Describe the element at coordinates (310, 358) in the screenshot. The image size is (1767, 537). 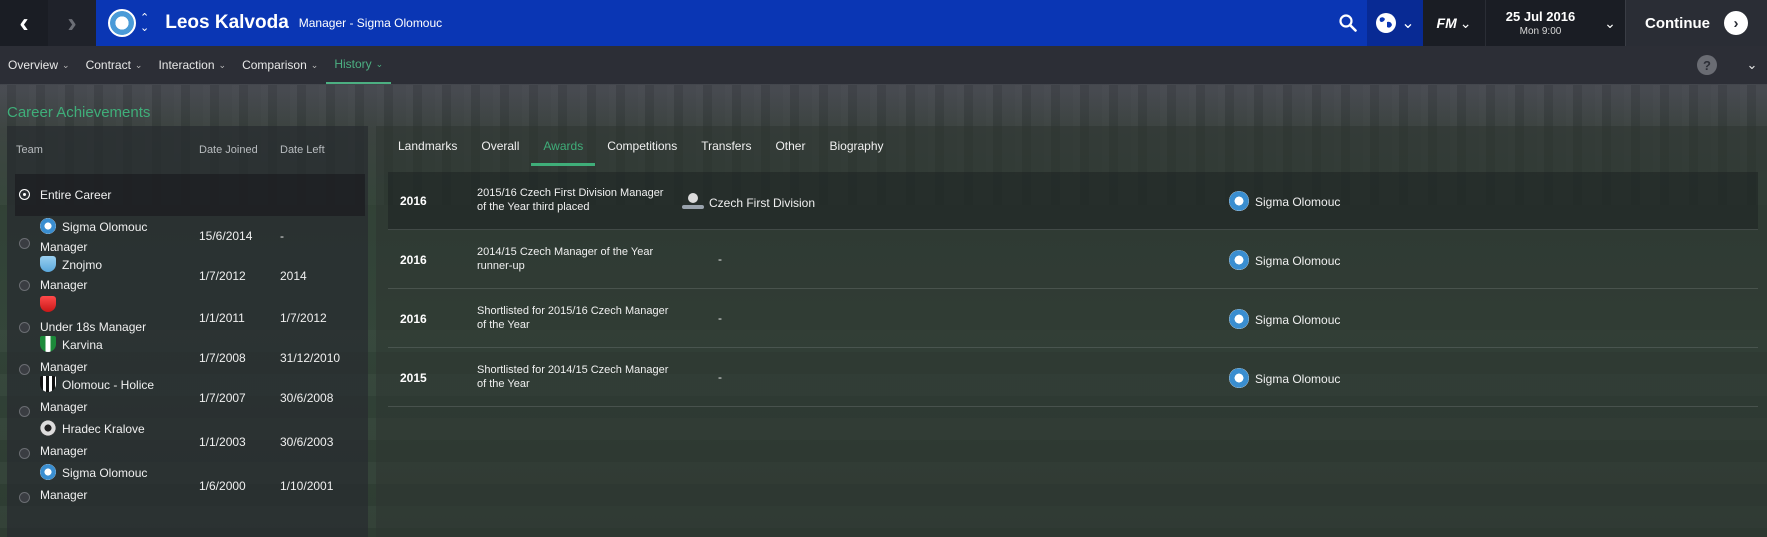
I see `date-left: 31/12/2010` at that location.